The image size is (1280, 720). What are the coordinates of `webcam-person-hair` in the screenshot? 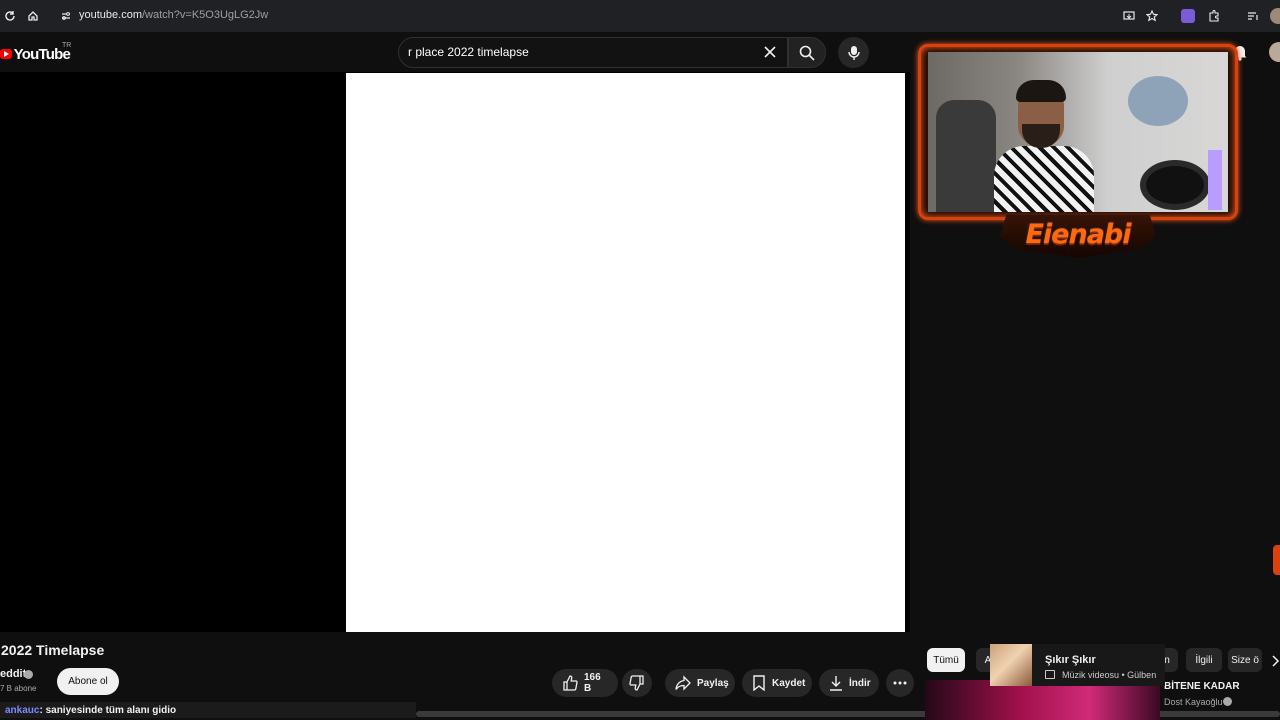 It's located at (1041, 91).